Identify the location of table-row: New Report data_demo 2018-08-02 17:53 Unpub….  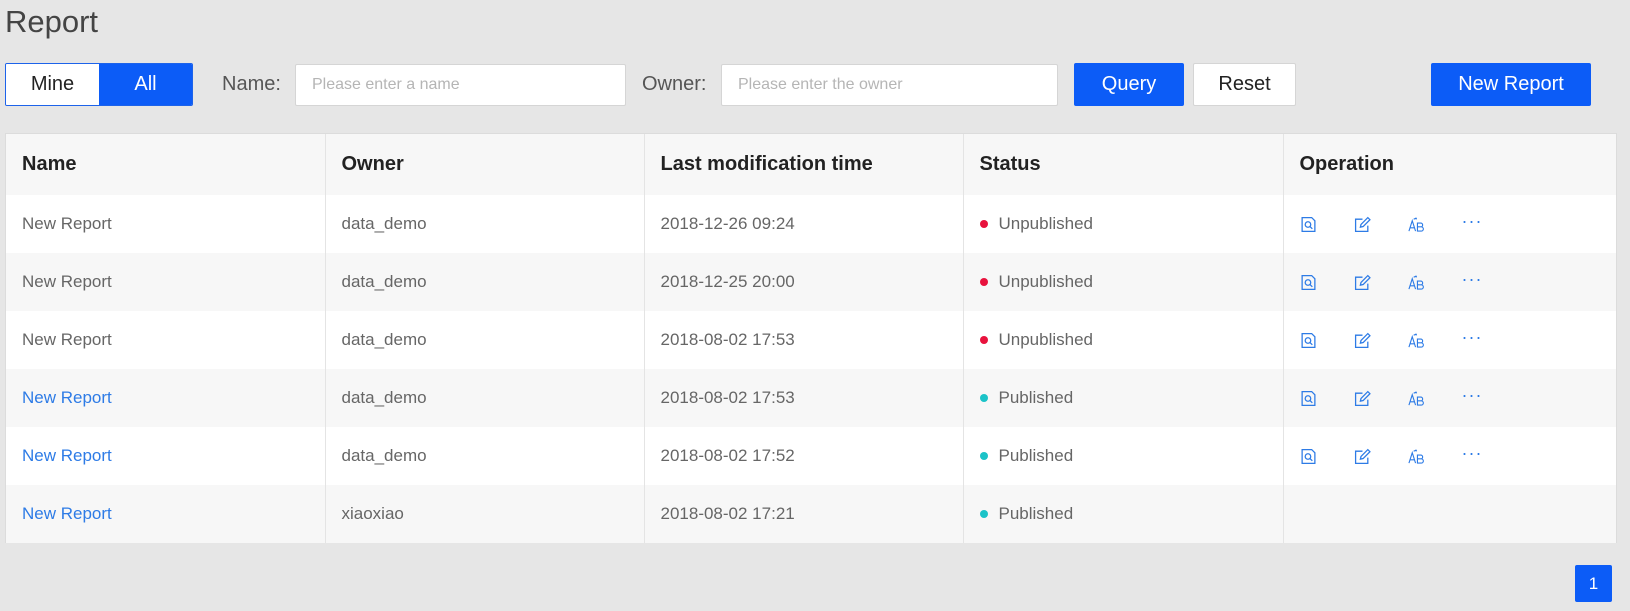
(811, 340).